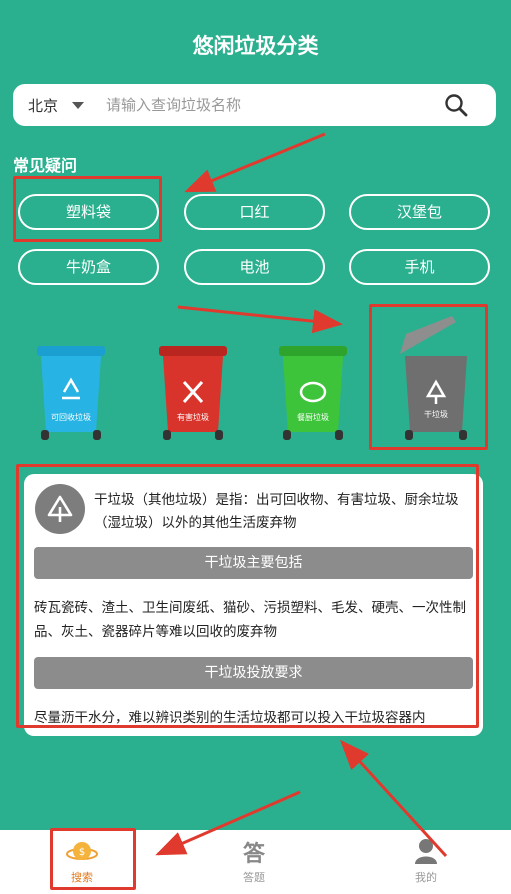 The image size is (511, 894). I want to click on bin-food-waste: 餐厨垃圾, so click(313, 393).